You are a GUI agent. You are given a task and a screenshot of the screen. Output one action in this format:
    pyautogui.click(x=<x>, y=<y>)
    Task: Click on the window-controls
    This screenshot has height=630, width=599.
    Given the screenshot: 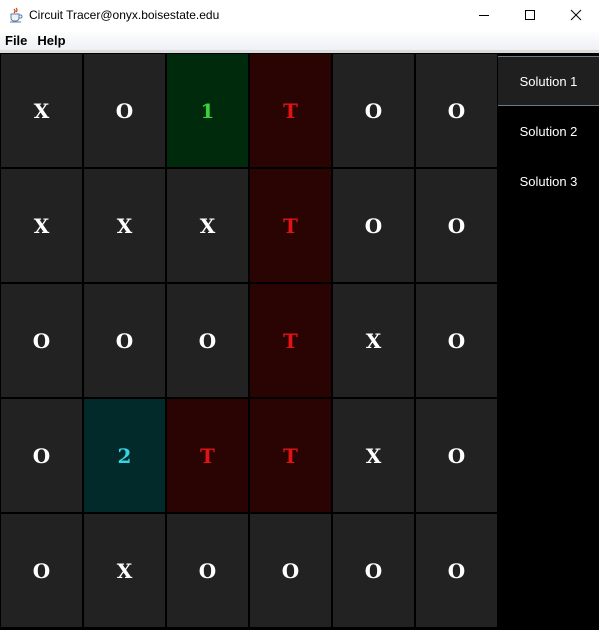 What is the action you would take?
    pyautogui.click(x=530, y=15)
    